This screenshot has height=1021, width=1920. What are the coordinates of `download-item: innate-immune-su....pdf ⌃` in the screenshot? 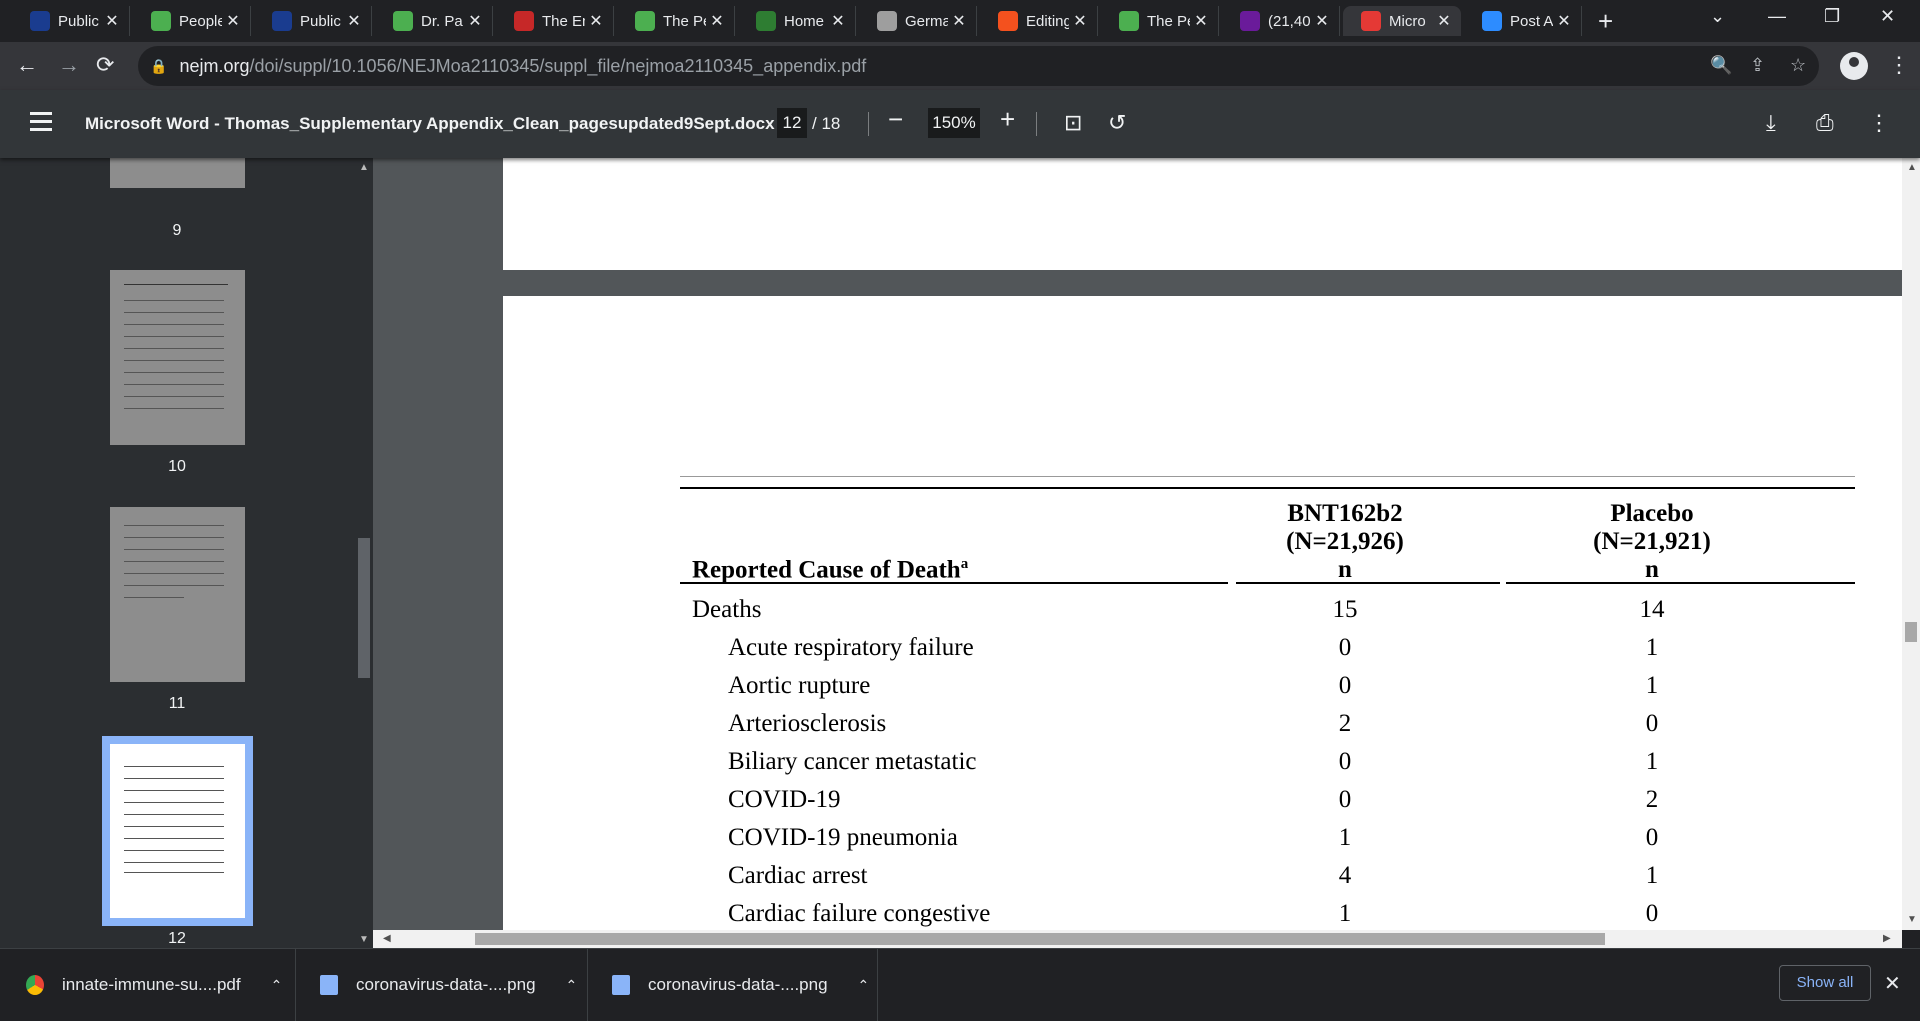 It's located at (148, 985).